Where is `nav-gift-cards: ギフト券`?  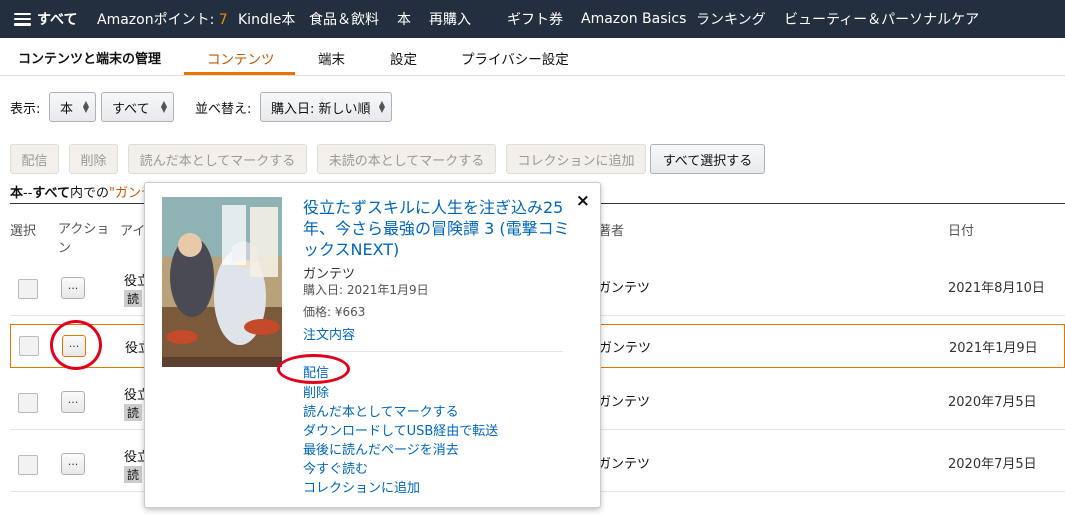
nav-gift-cards: ギフト券 is located at coordinates (535, 19).